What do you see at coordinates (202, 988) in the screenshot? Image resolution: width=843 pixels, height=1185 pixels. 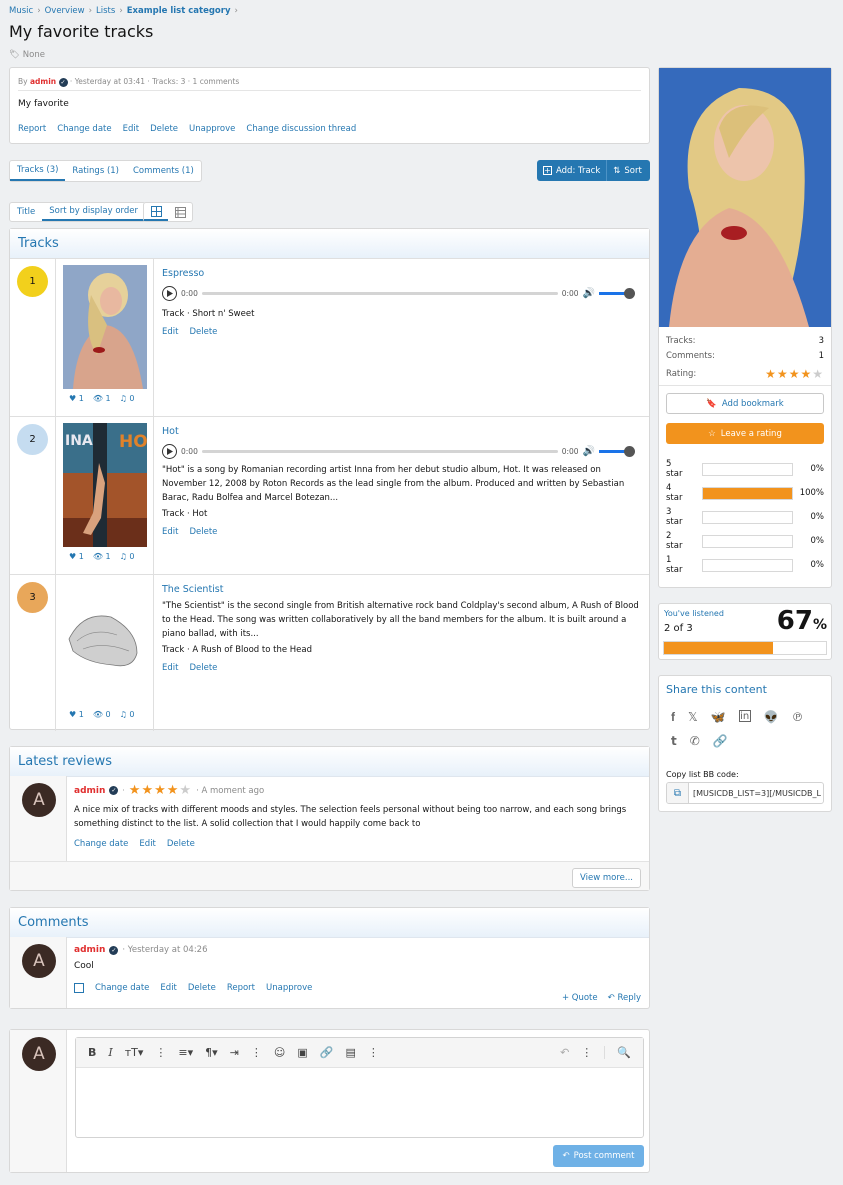 I see `comment-delete-link: Delete` at bounding box center [202, 988].